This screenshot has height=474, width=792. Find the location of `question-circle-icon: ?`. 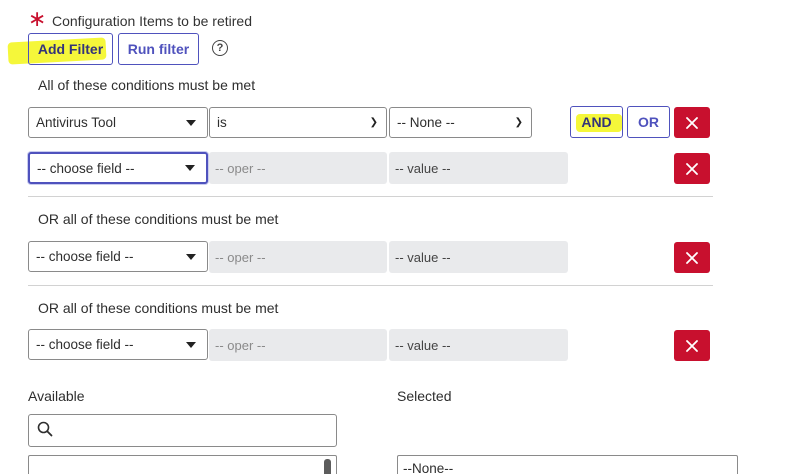

question-circle-icon: ? is located at coordinates (220, 48).